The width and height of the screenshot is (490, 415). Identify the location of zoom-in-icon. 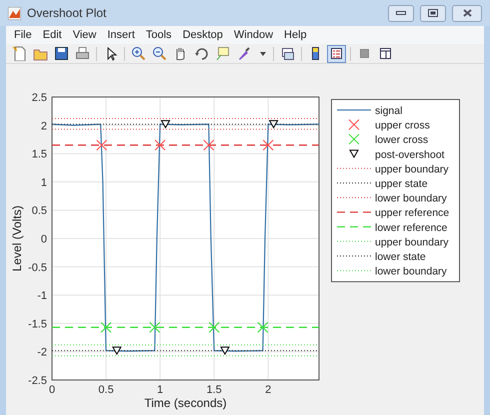
(138, 53).